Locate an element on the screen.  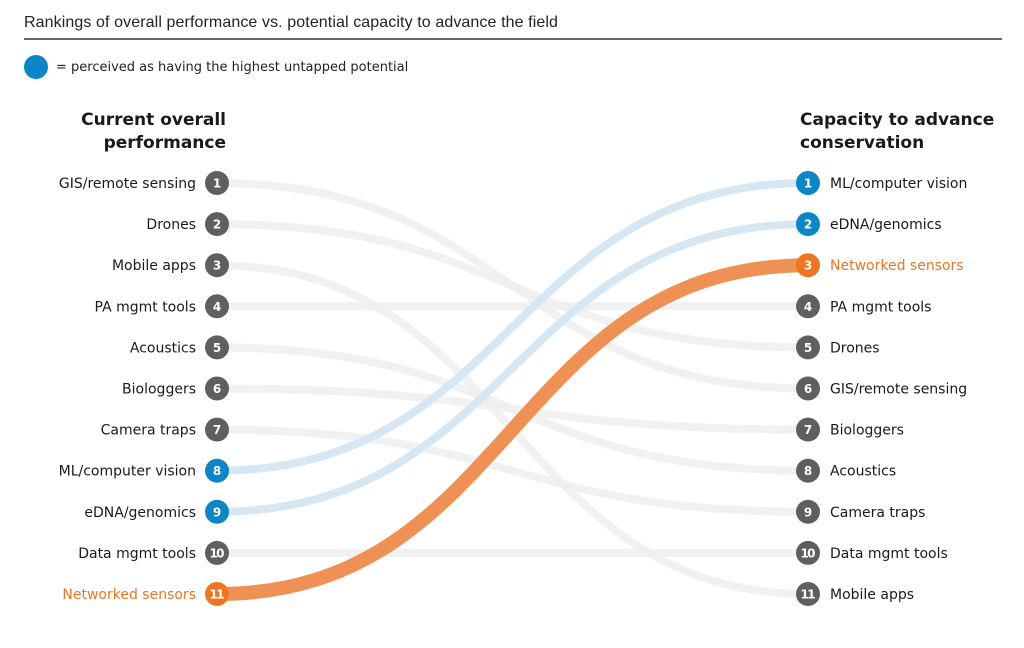
right-rank-number: 7 is located at coordinates (808, 430).